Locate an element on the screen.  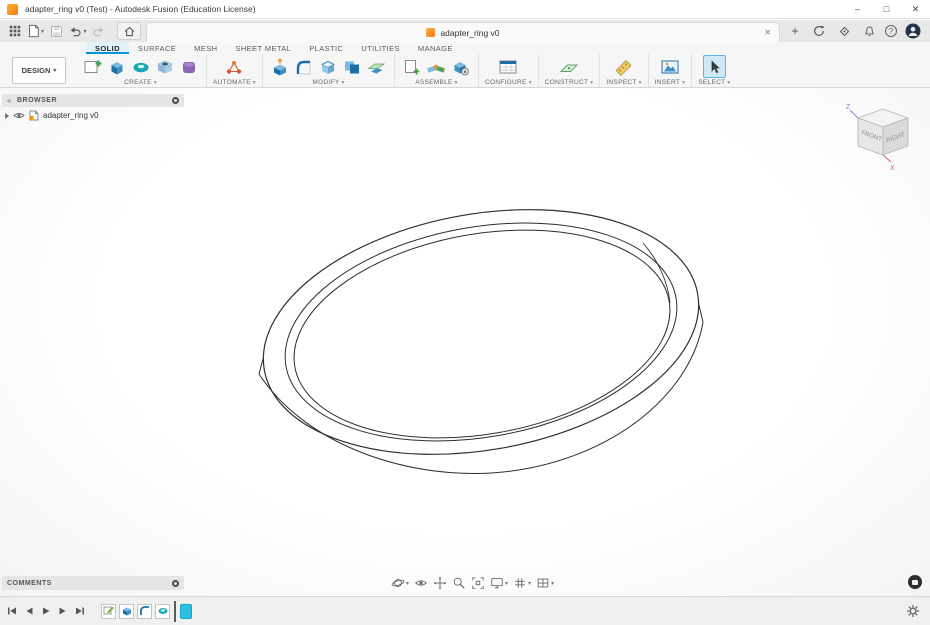
tab-surface: SURFACE is located at coordinates (157, 48).